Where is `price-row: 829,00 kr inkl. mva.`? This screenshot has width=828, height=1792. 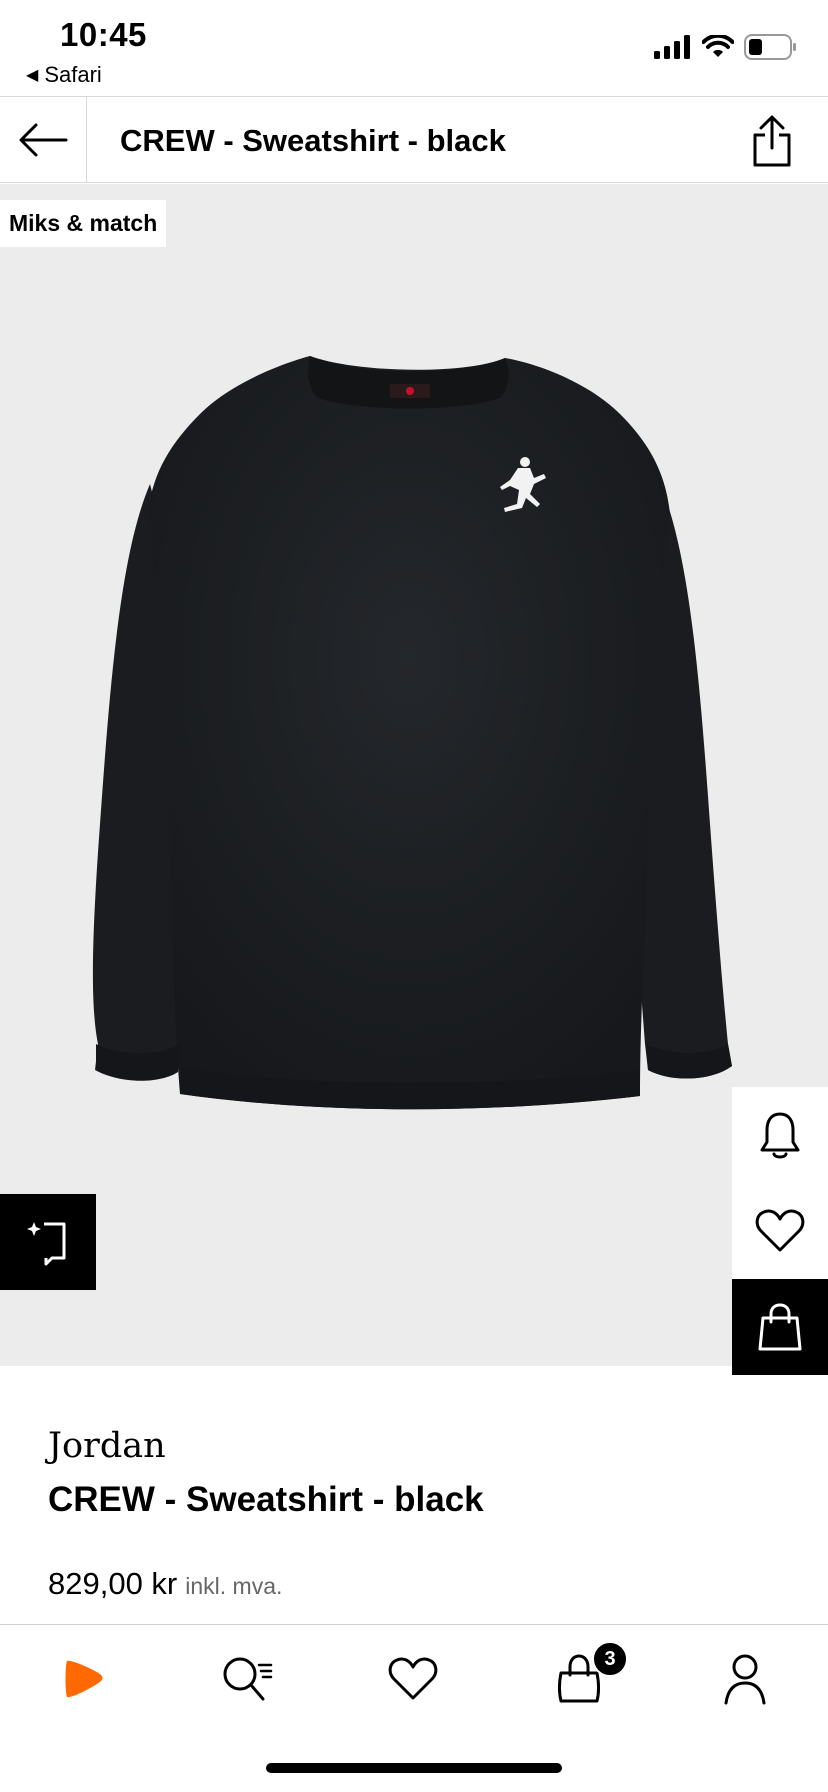 price-row: 829,00 kr inkl. mva. is located at coordinates (165, 1584).